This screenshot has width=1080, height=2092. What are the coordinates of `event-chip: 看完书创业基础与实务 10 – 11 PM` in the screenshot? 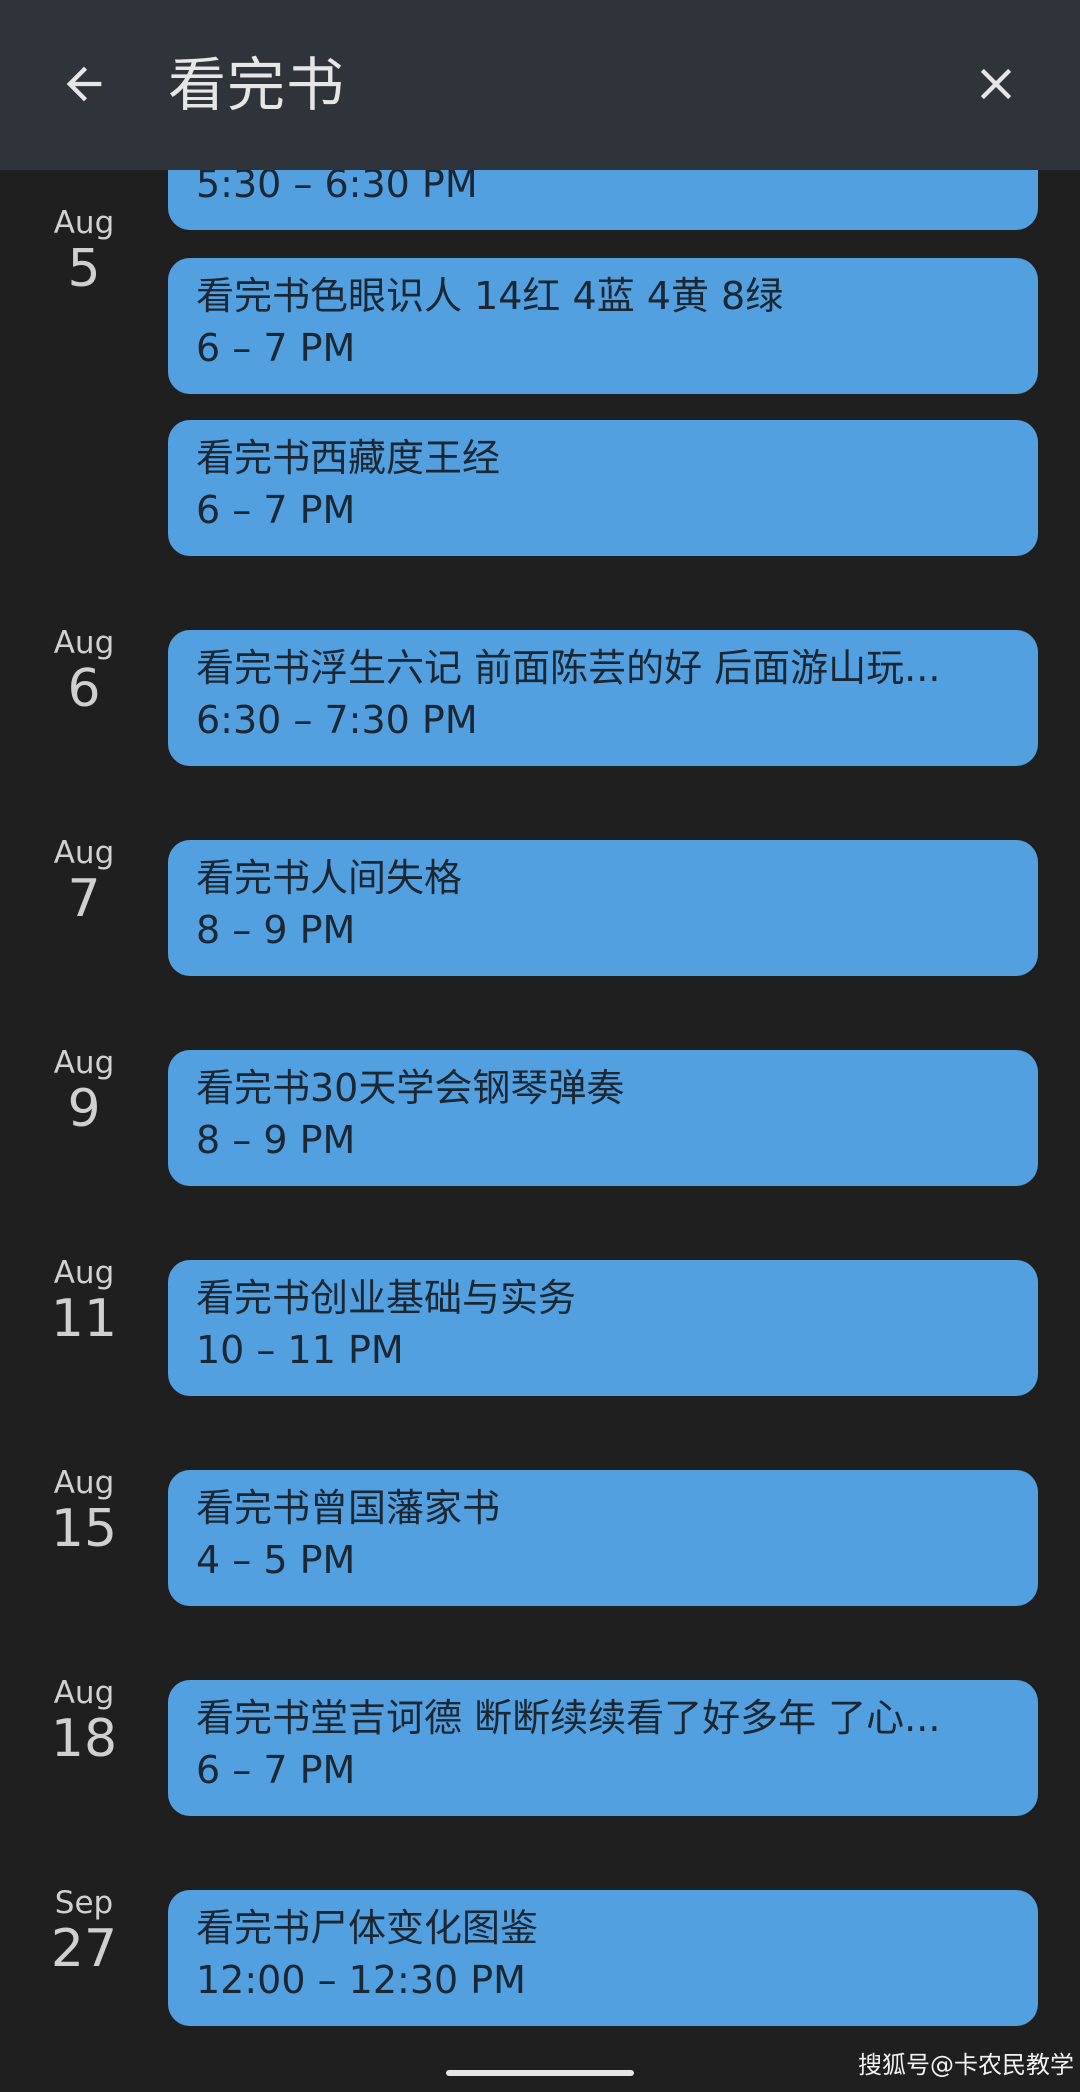 It's located at (603, 1328).